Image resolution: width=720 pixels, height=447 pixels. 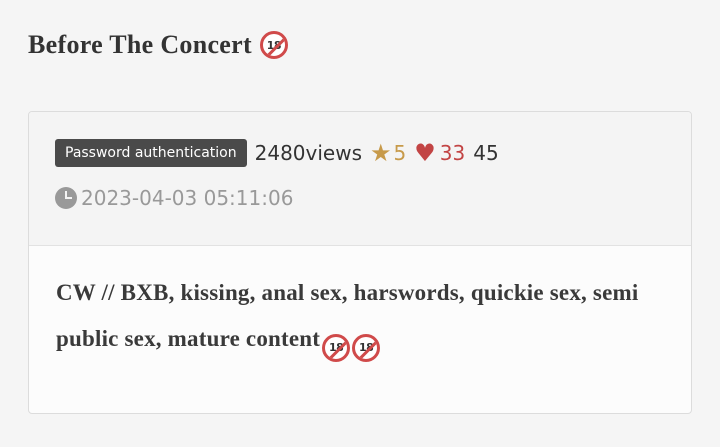 I want to click on star-icon: ★, so click(x=381, y=153).